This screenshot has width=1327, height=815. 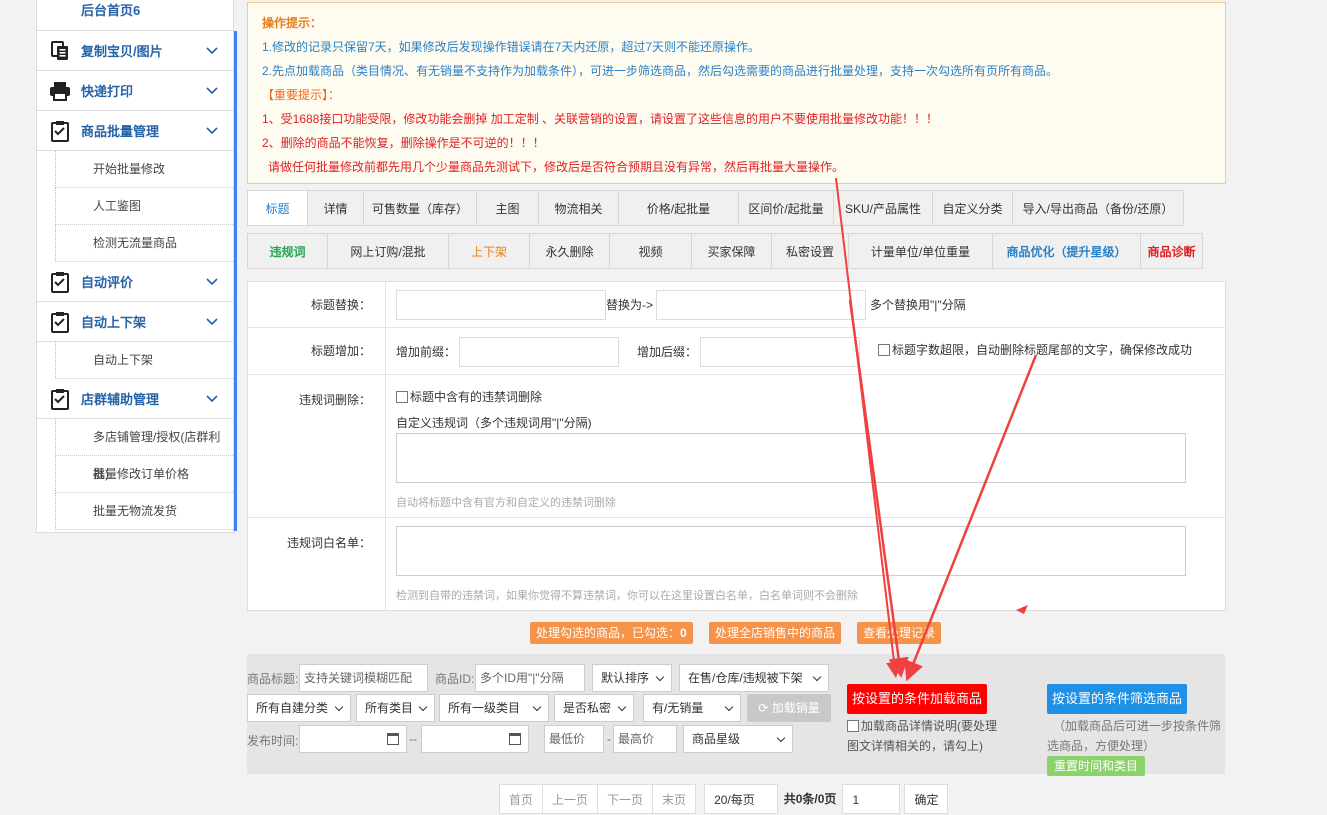 What do you see at coordinates (1117, 699) in the screenshot?
I see `filter-products-button: 按设置的条件筛选商品` at bounding box center [1117, 699].